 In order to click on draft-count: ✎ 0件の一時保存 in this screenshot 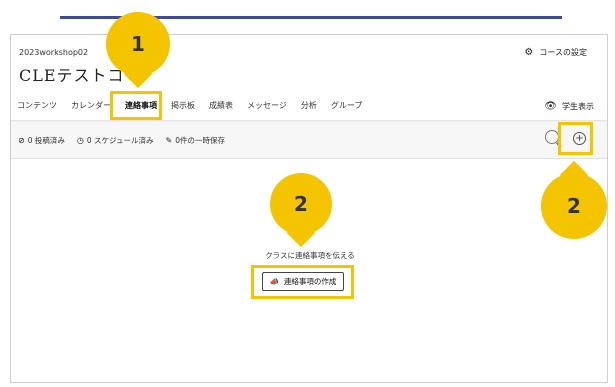, I will do `click(194, 140)`.